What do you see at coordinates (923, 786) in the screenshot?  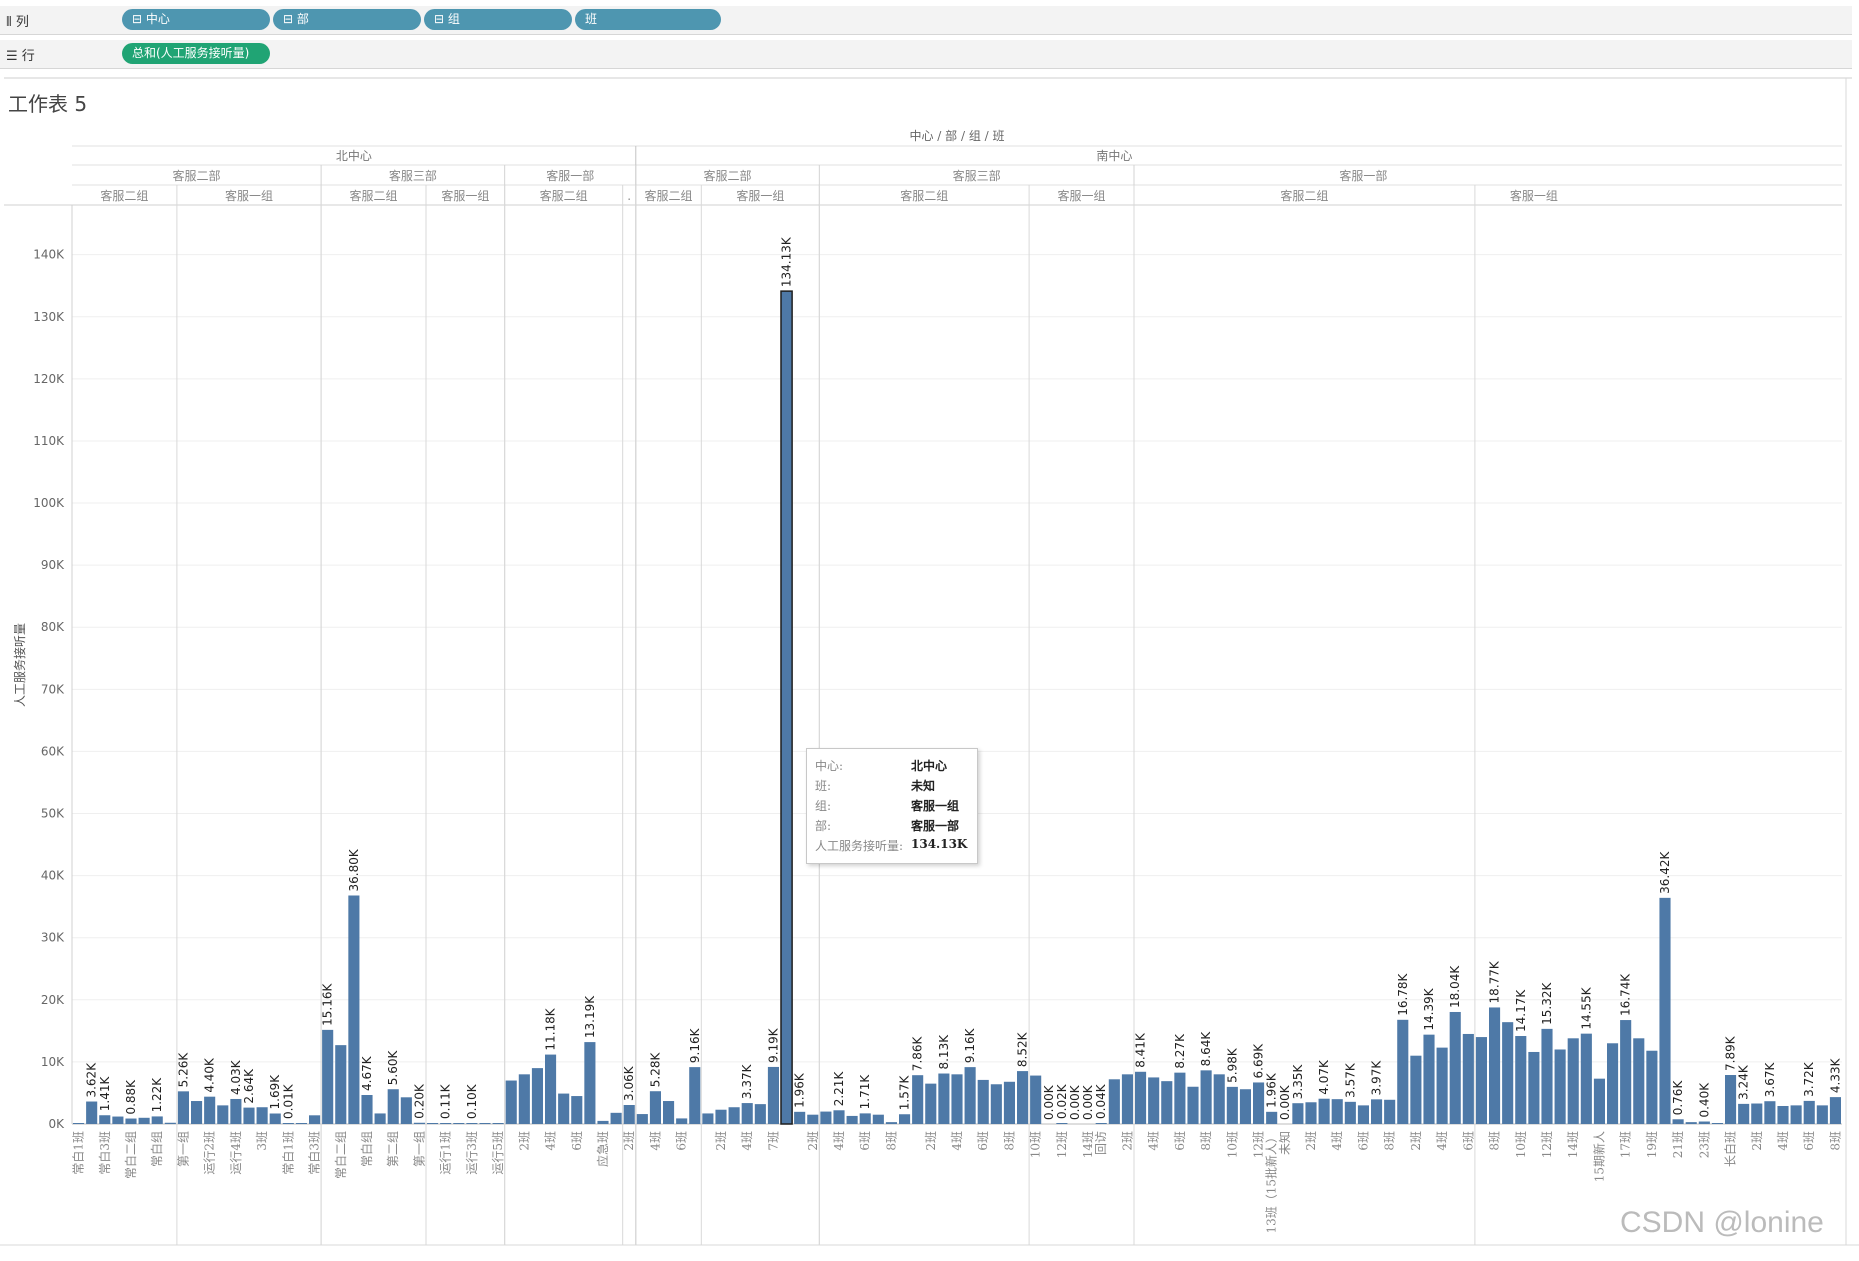 I see `tooltip-value: 未知` at bounding box center [923, 786].